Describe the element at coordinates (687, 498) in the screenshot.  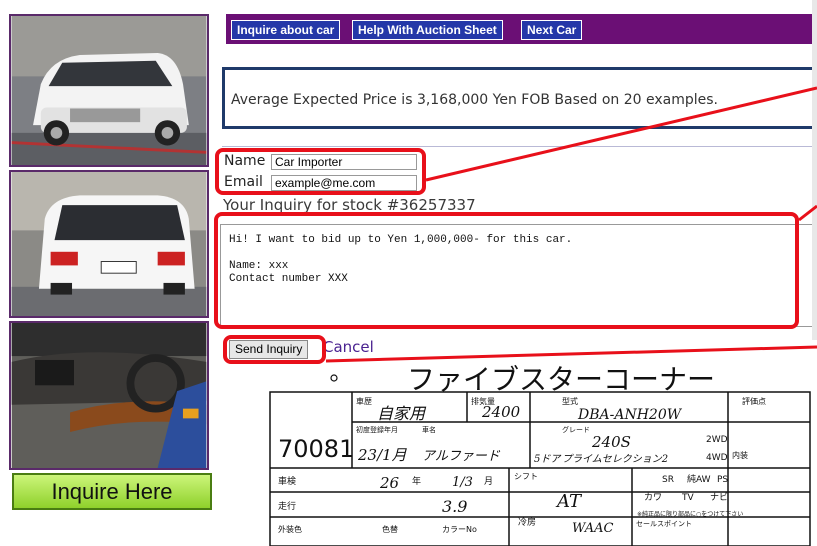
I see `sheet-eq-tv: TV` at that location.